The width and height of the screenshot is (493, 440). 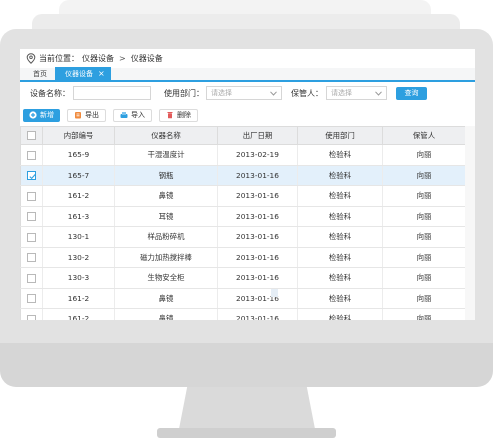 I want to click on department-select: 请选择, so click(x=244, y=93).